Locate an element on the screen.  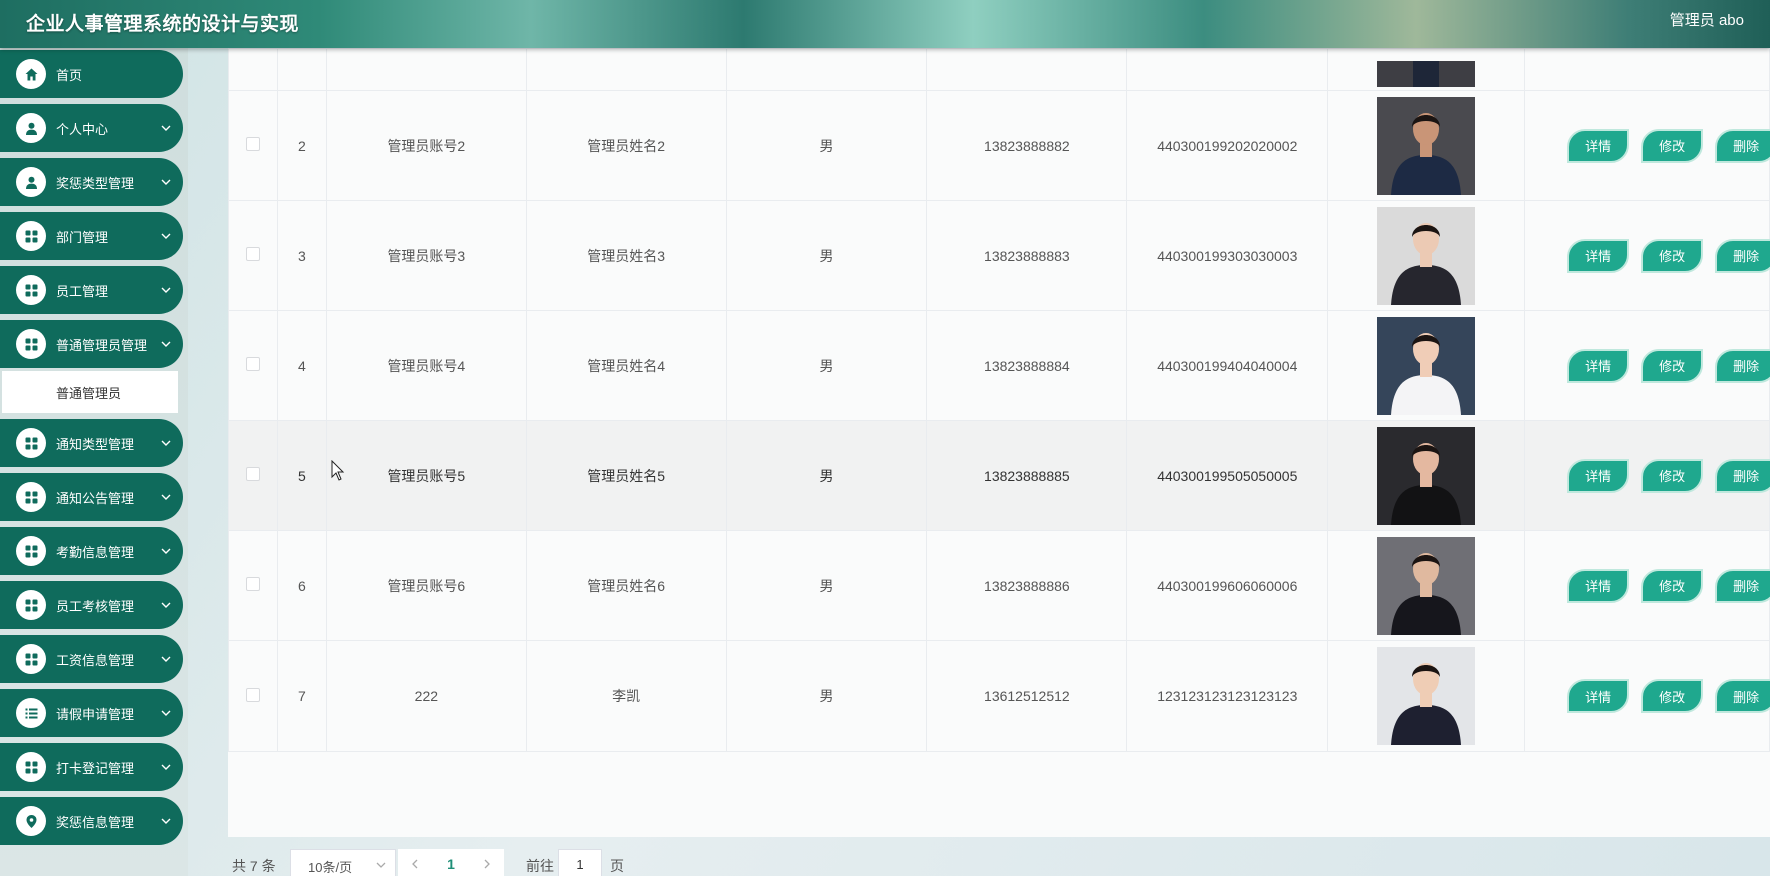
sidebar-item-4: 员工管理 is located at coordinates (91, 290).